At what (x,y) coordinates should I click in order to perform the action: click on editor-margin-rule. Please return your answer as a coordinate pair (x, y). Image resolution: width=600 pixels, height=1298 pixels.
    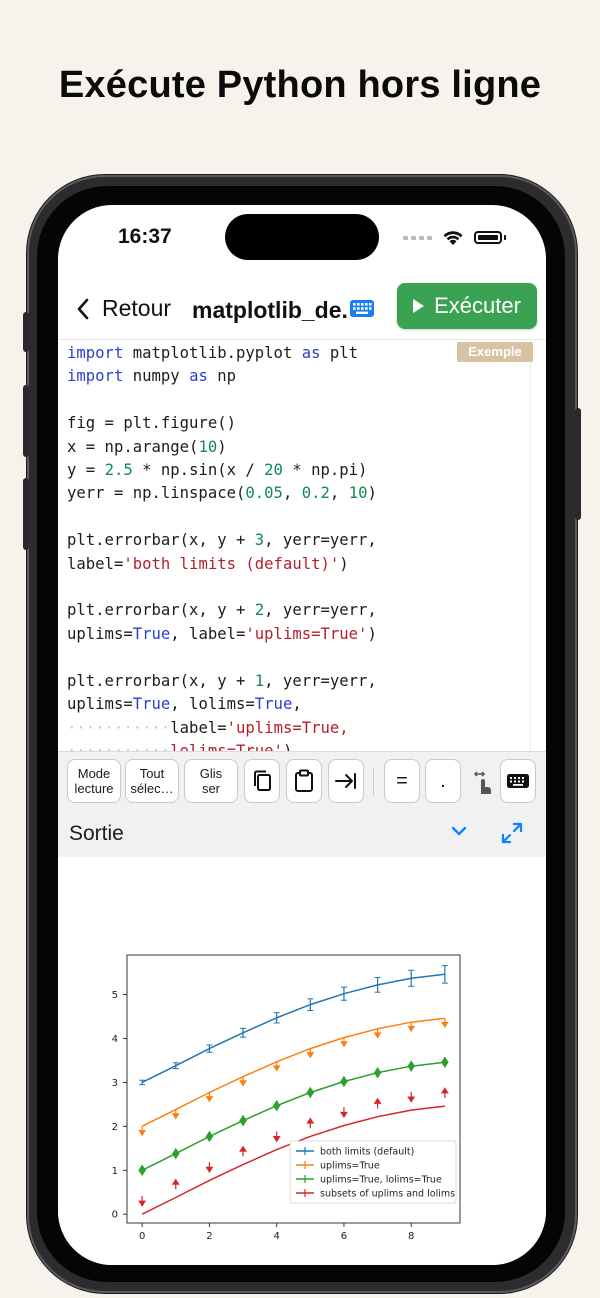
    Looking at the image, I should click on (530, 546).